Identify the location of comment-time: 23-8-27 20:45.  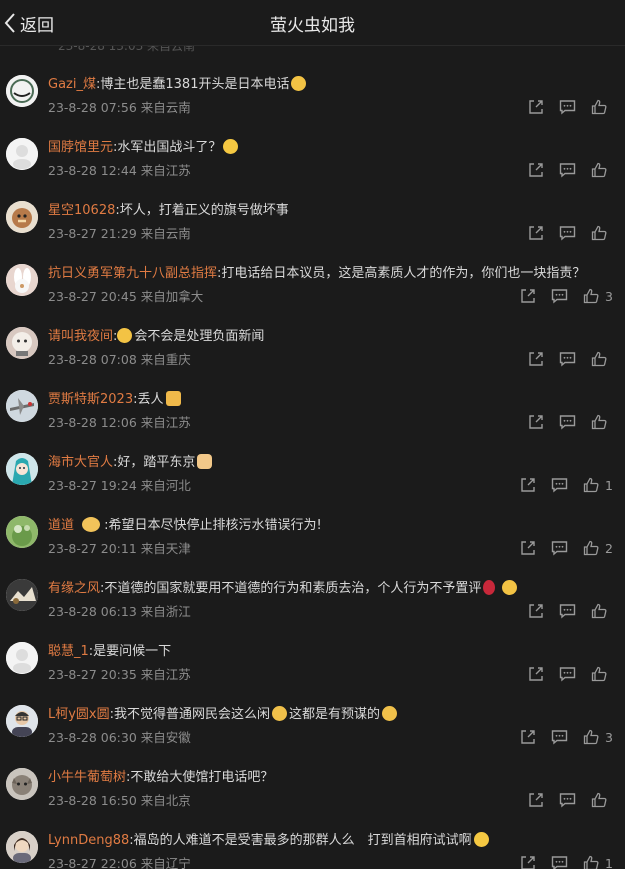
(92, 296).